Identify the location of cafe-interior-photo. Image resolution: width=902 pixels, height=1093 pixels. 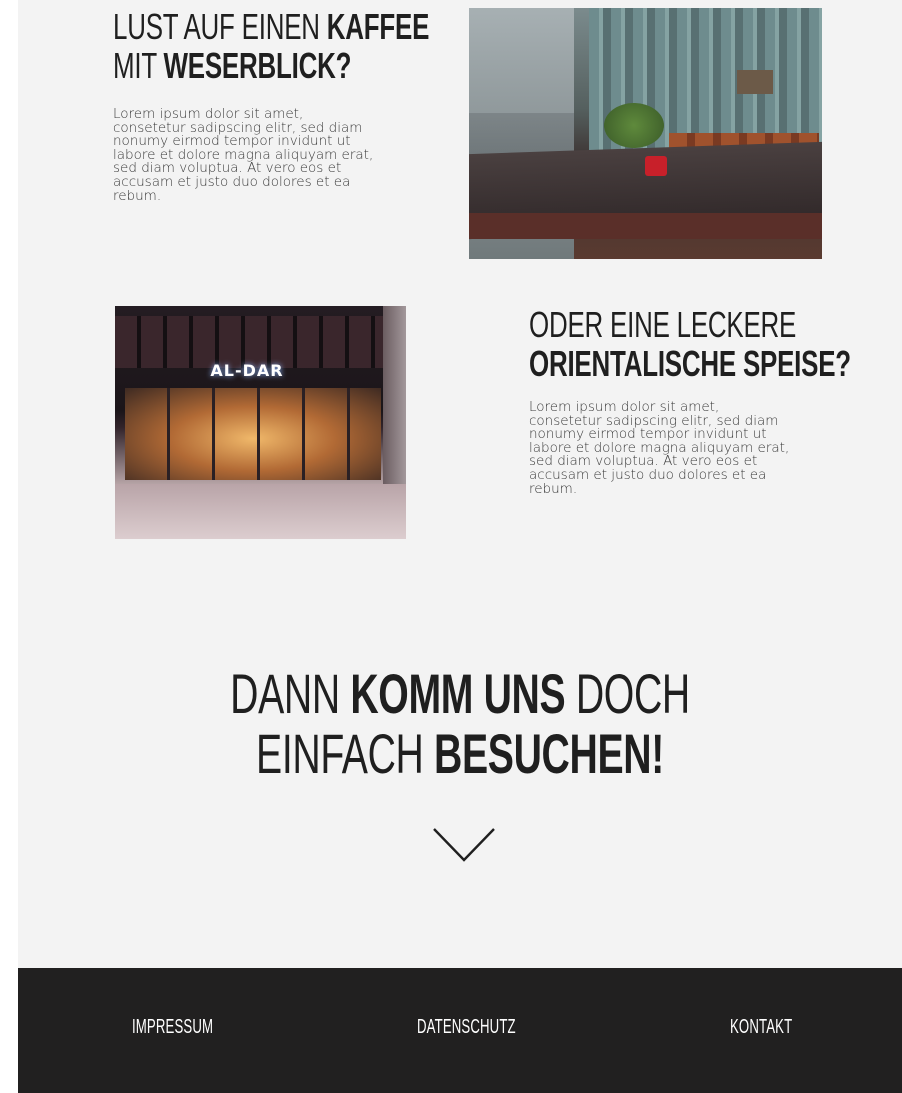
(645, 133).